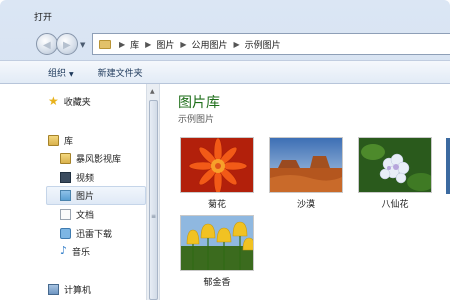 The height and width of the screenshot is (300, 450). Describe the element at coordinates (105, 44) in the screenshot. I see `folder-icon` at that location.